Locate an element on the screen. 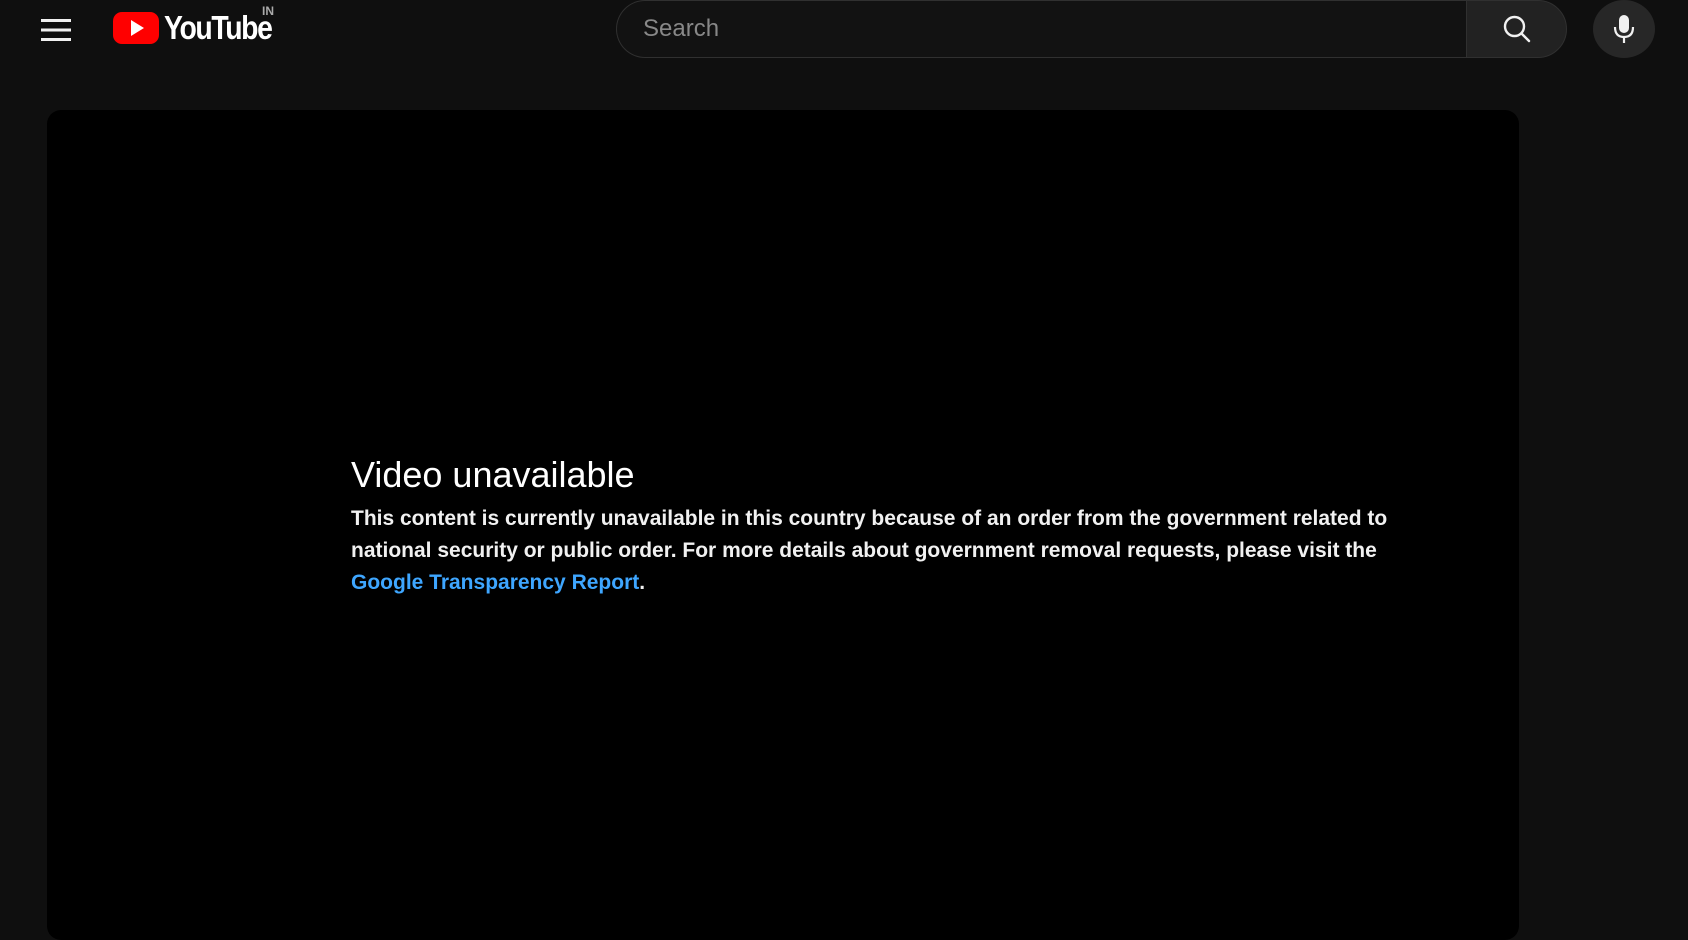 The height and width of the screenshot is (940, 1688). voice-search-button is located at coordinates (1624, 29).